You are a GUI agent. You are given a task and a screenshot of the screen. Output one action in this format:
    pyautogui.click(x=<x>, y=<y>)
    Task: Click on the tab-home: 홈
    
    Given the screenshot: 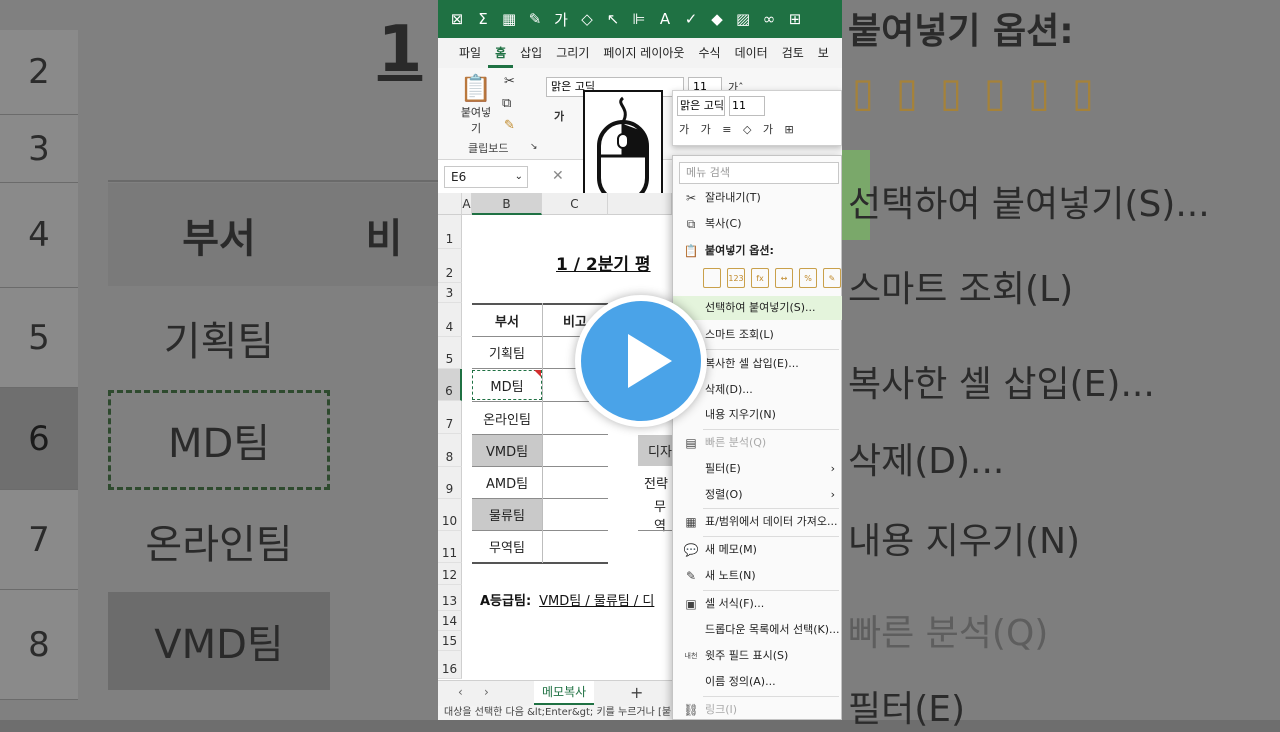 What is the action you would take?
    pyautogui.click(x=501, y=53)
    